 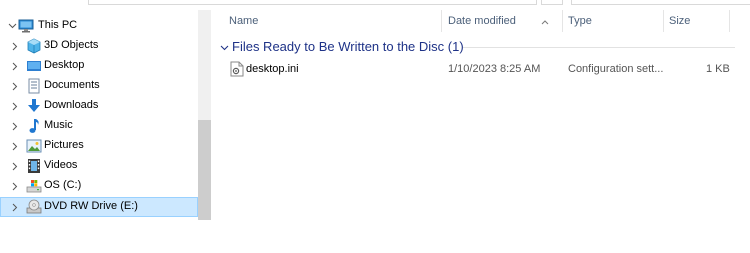 I want to click on nav-item-documents: Documents, so click(x=99, y=86).